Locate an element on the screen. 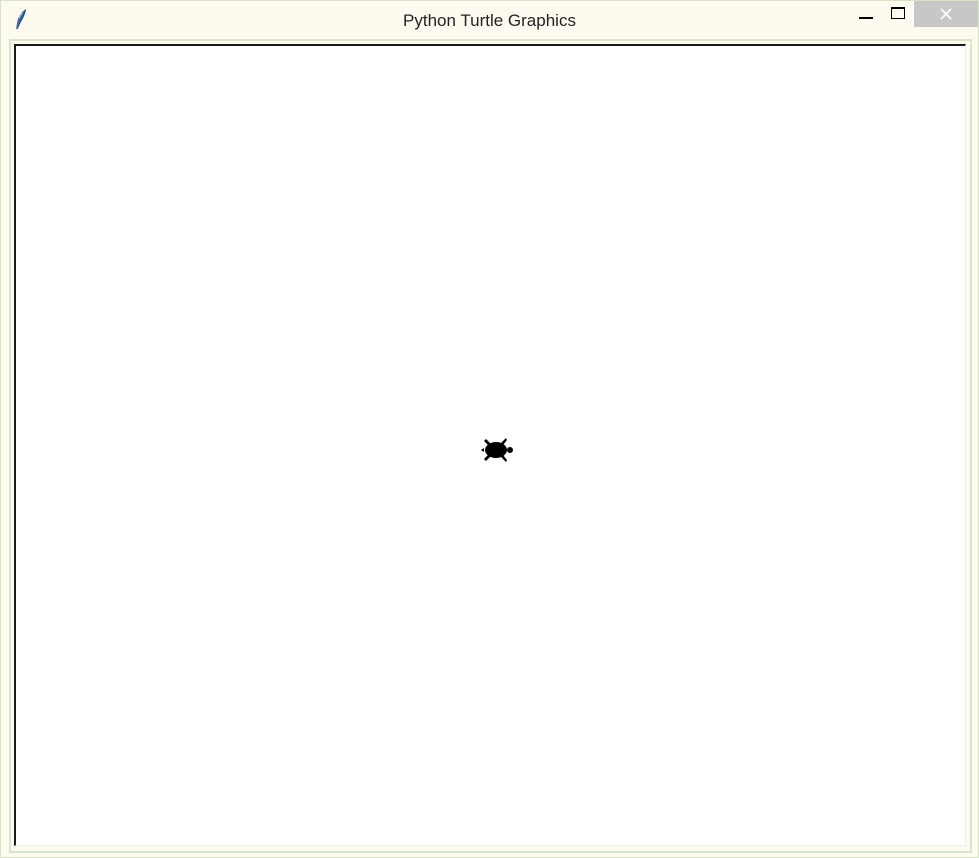 This screenshot has width=979, height=858. title-bar: Python Turtle Graphics is located at coordinates (489, 20).